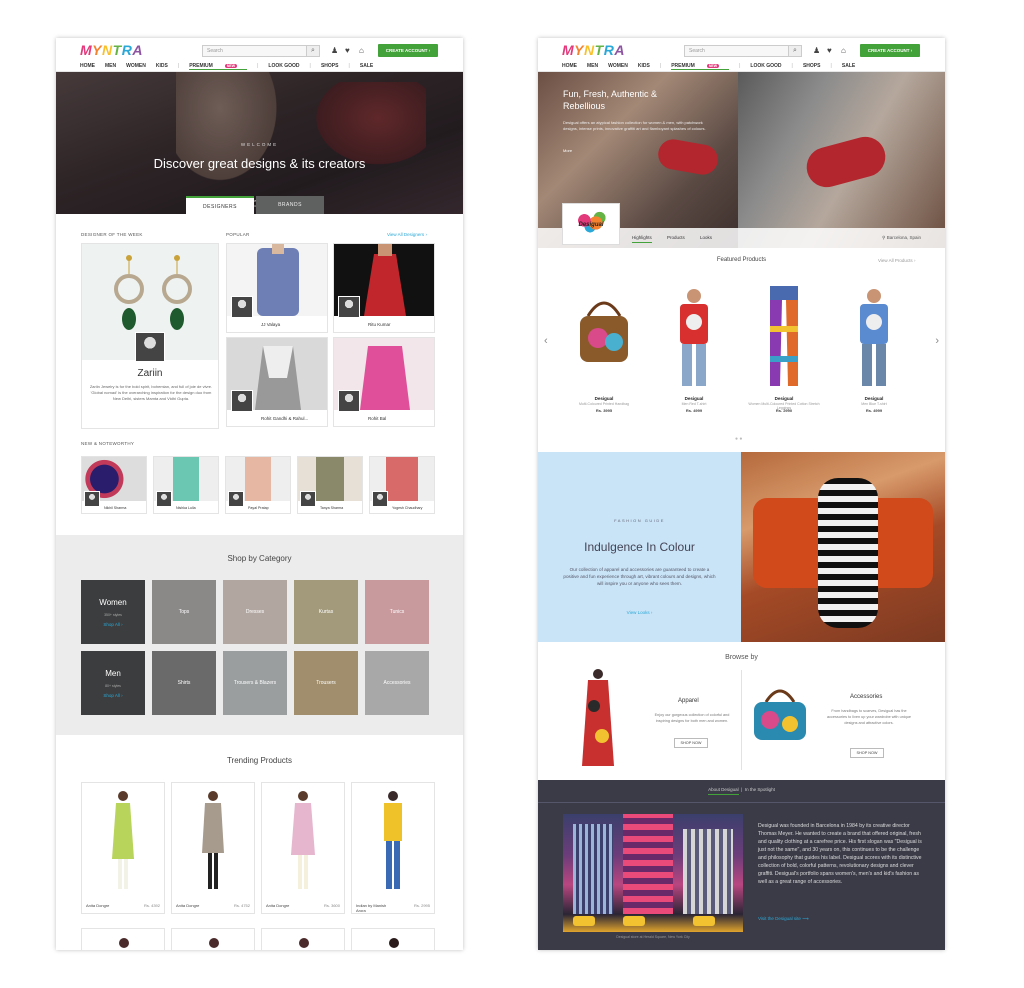 This screenshot has width=1024, height=988. Describe the element at coordinates (642, 239) in the screenshot. I see `tab-highlights: Highlights` at that location.